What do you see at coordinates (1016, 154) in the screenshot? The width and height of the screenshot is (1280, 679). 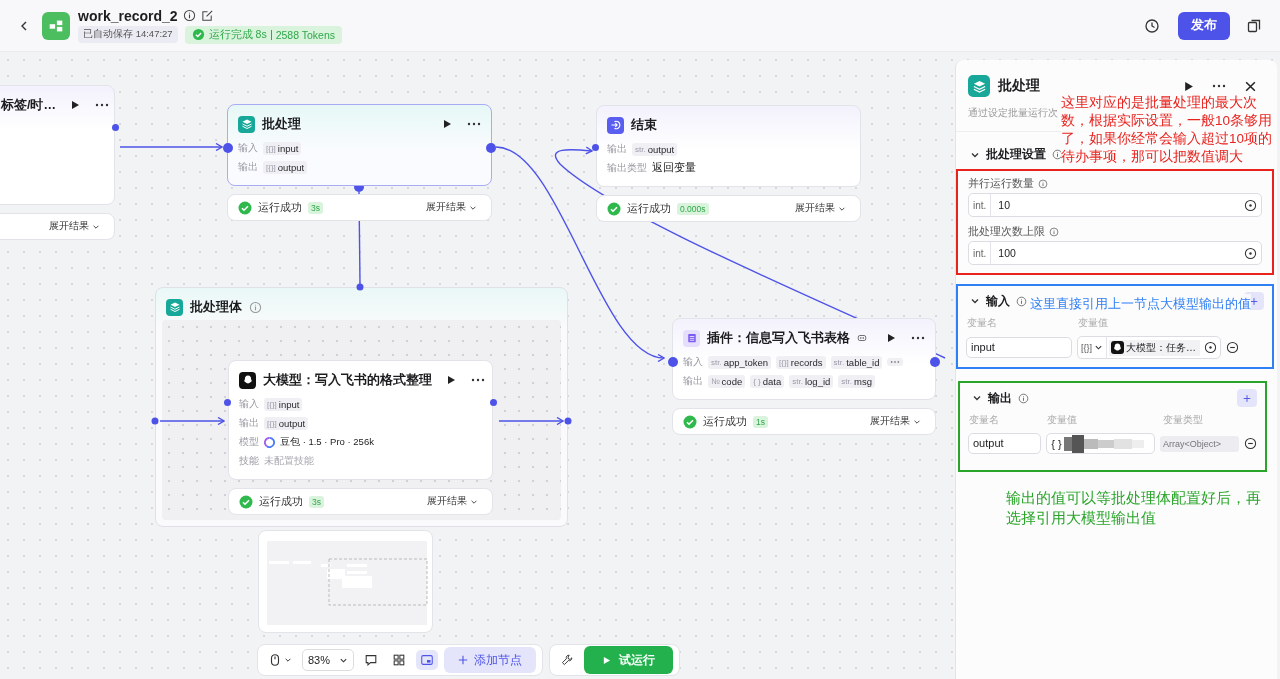 I see `section-title: 批处理设置` at bounding box center [1016, 154].